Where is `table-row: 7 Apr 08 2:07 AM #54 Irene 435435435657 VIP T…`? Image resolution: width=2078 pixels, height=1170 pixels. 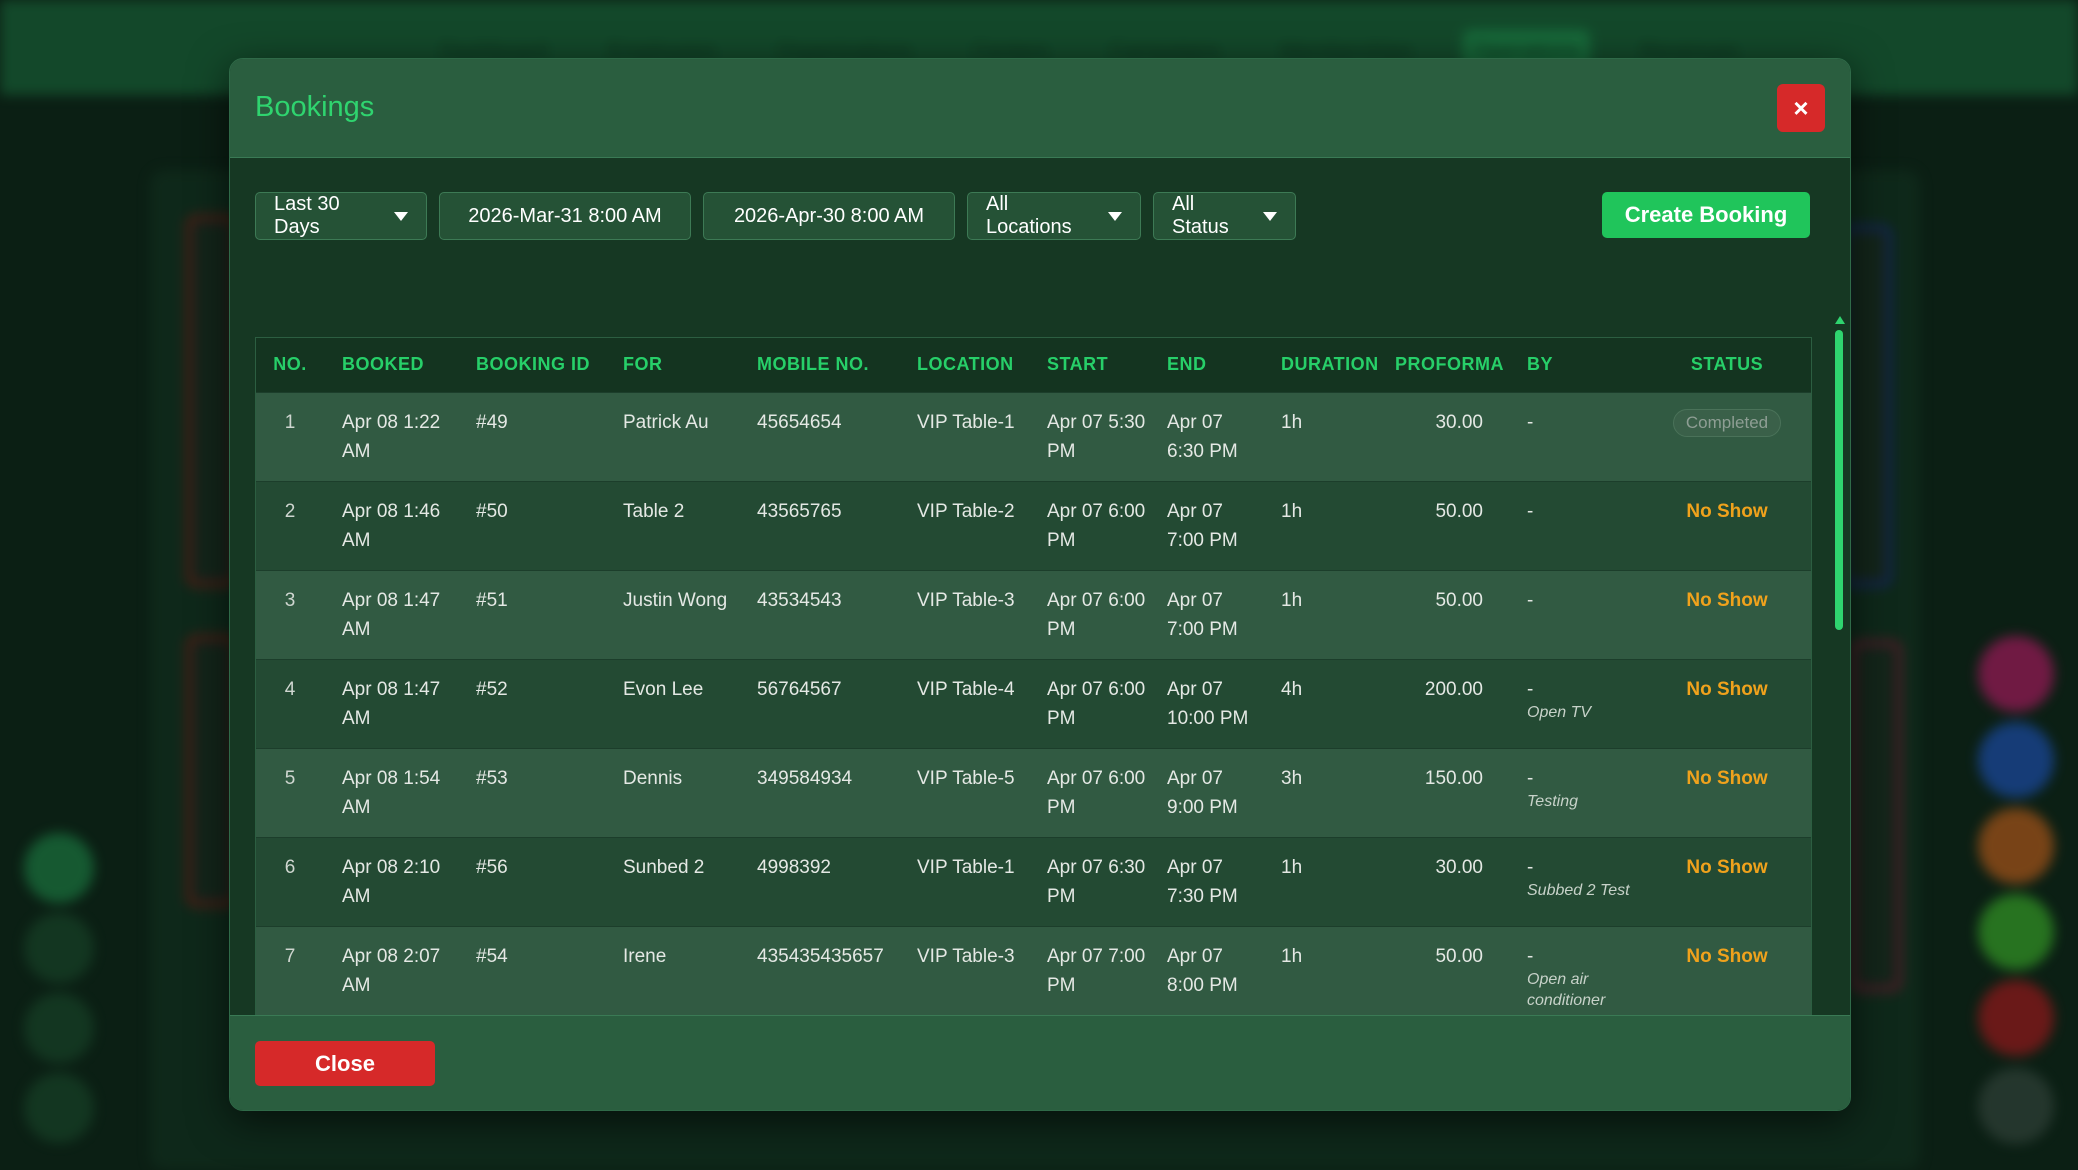
table-row: 7 Apr 08 2:07 AM #54 Irene 435435435657 VIP T… is located at coordinates (1033, 976).